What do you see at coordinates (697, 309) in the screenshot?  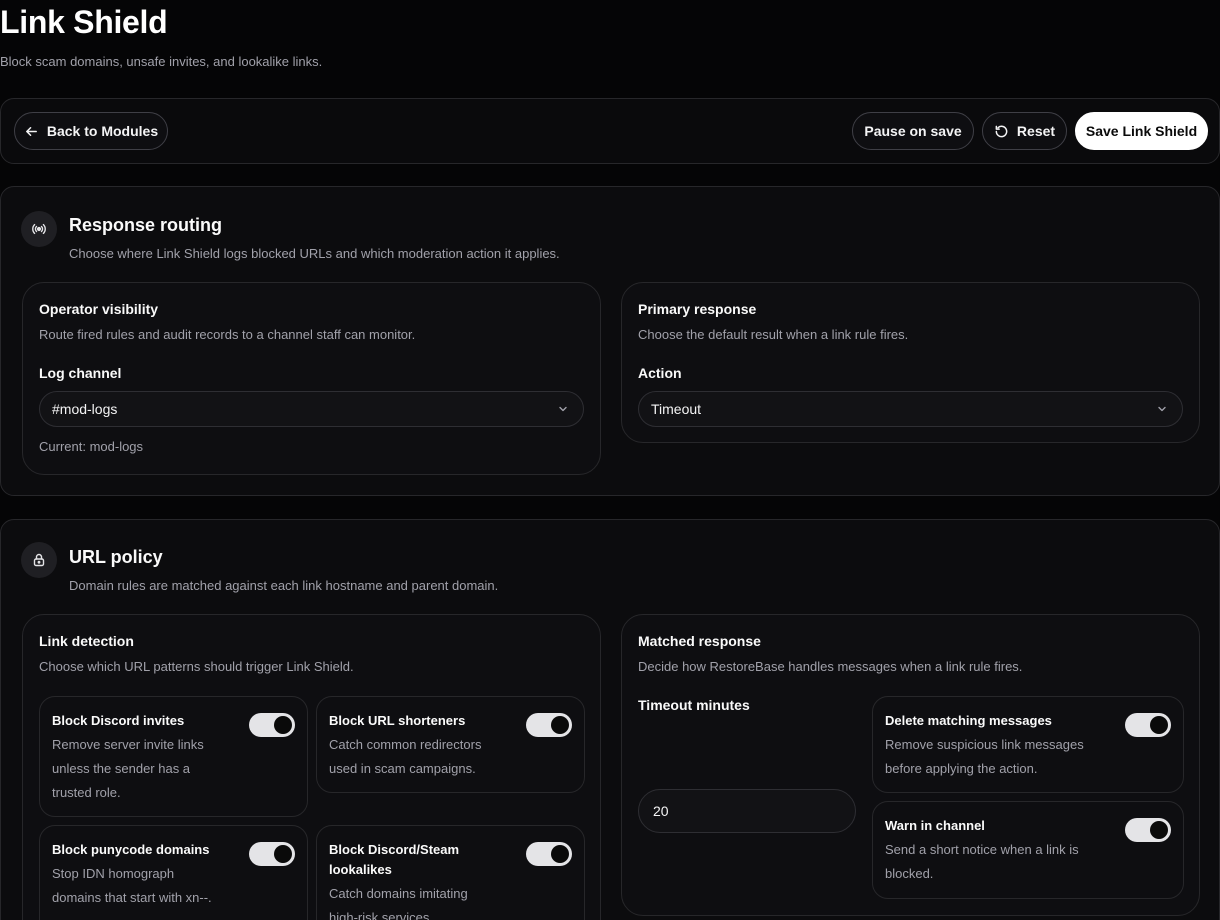 I see `card-title: Primary response` at bounding box center [697, 309].